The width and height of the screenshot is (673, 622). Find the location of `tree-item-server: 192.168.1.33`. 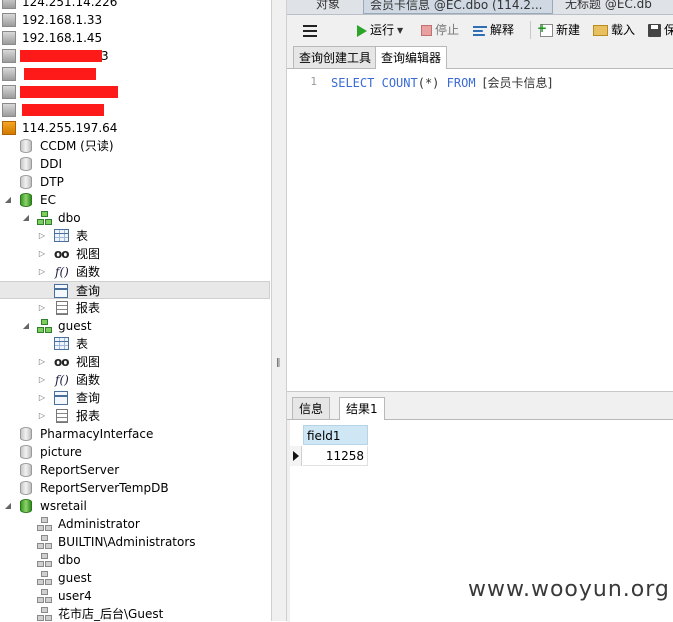

tree-item-server: 192.168.1.33 is located at coordinates (135, 20).